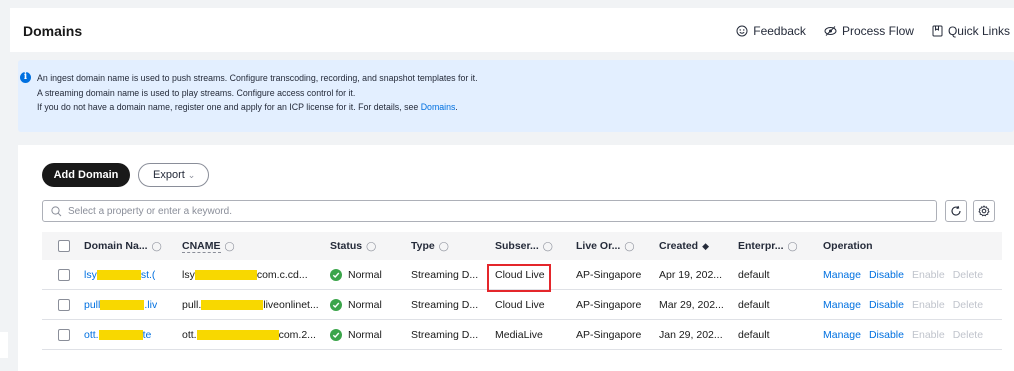  What do you see at coordinates (978, 31) in the screenshot?
I see `quick-links-label: Quick Links` at bounding box center [978, 31].